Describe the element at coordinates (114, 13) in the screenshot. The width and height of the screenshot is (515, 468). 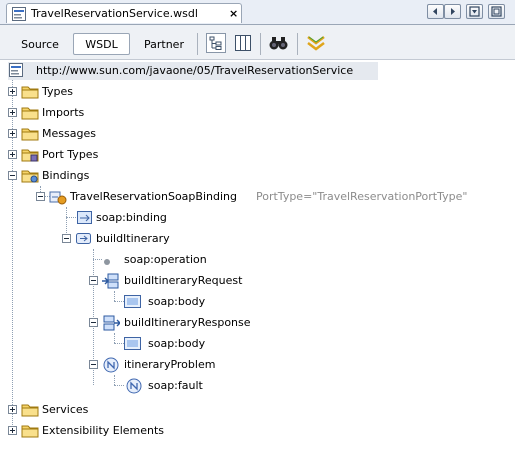
I see `document-tab-title: TravelReservationService.wsdl` at that location.